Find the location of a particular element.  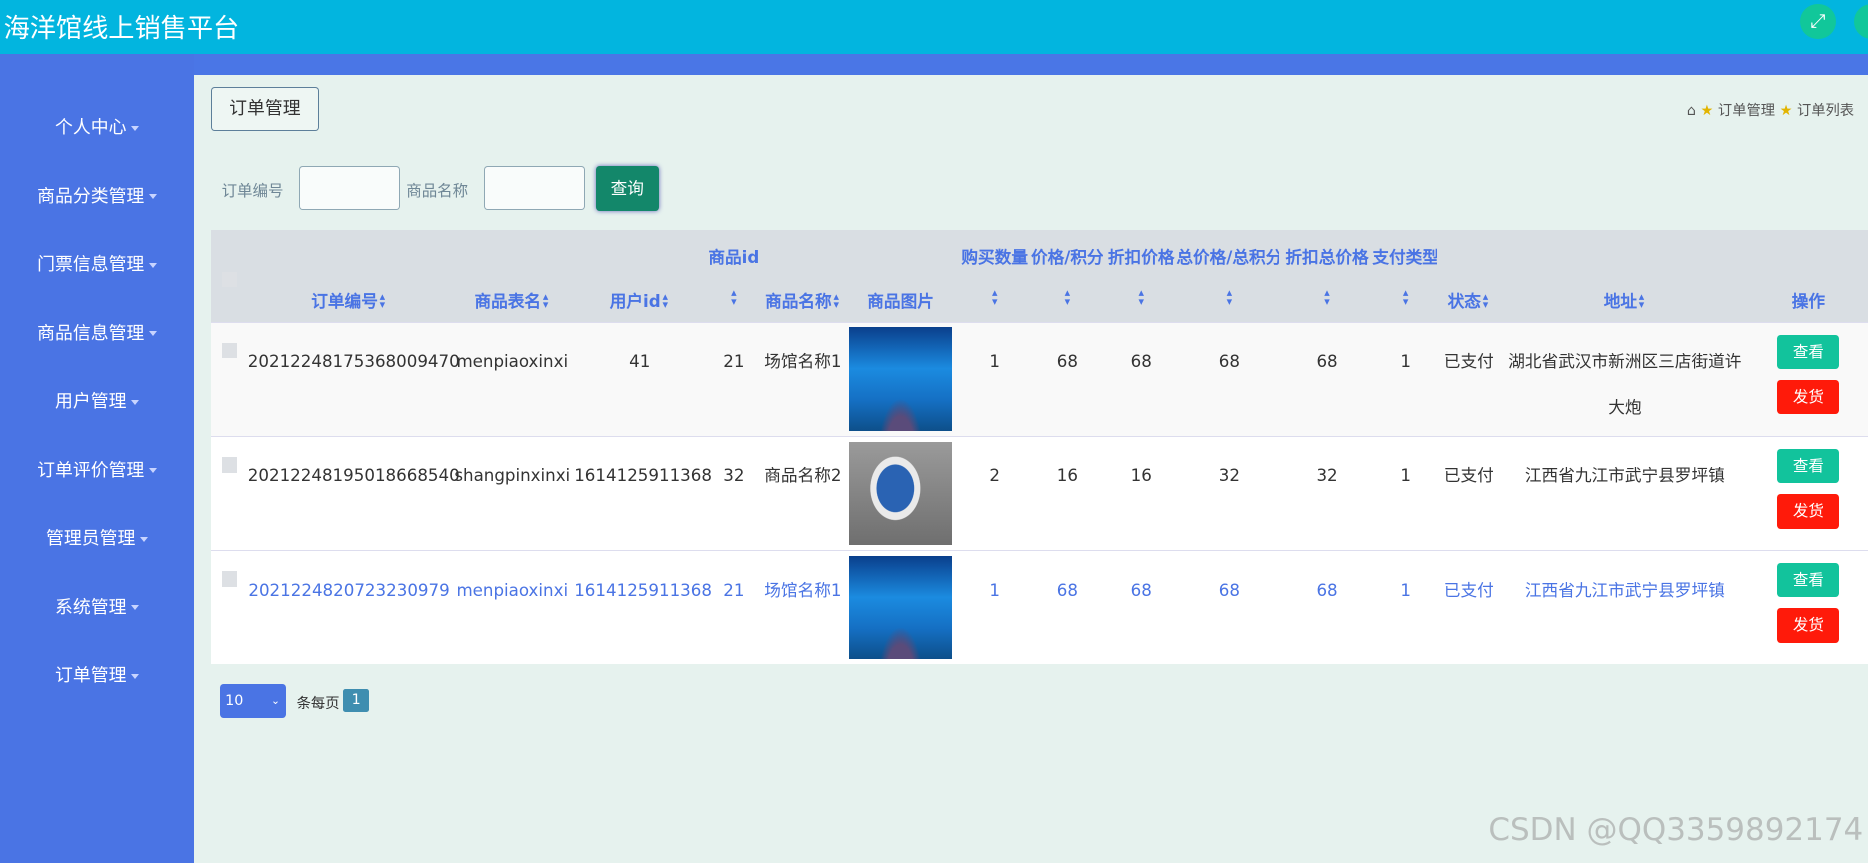

cell-discount-price: 16 is located at coordinates (1141, 493).